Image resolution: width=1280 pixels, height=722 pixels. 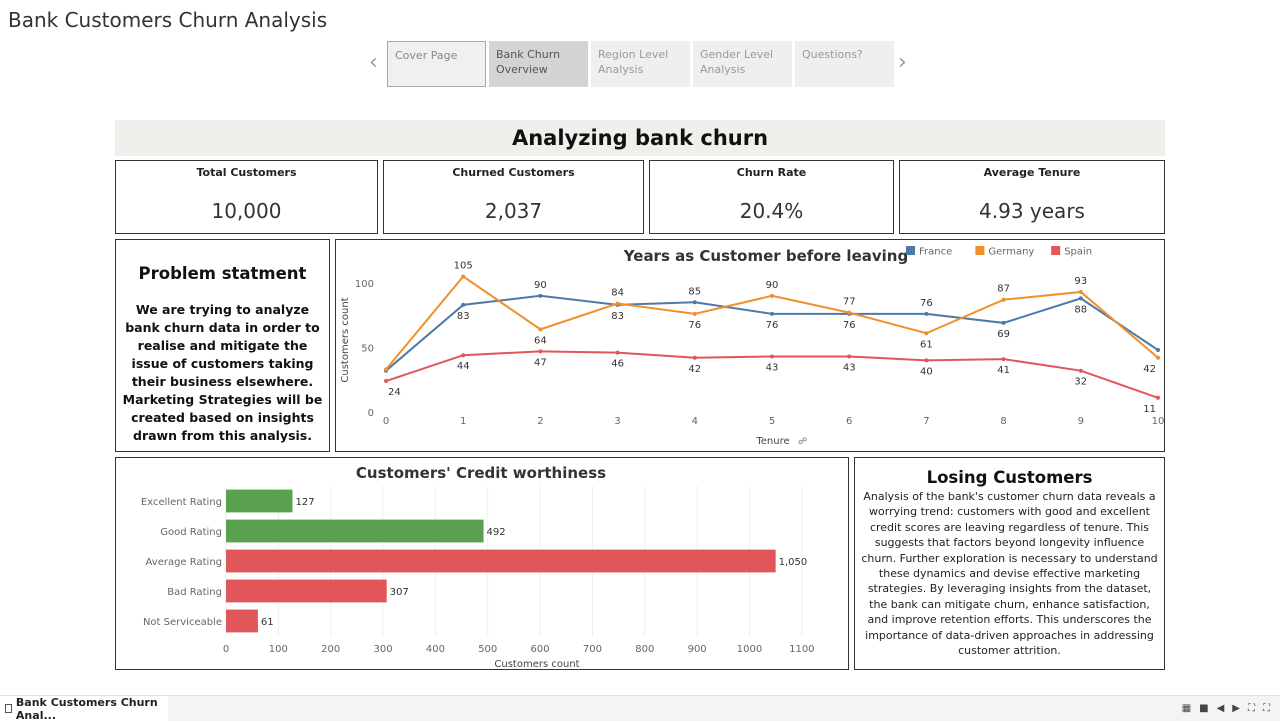 I want to click on x-tick-label: 1, so click(x=463, y=421).